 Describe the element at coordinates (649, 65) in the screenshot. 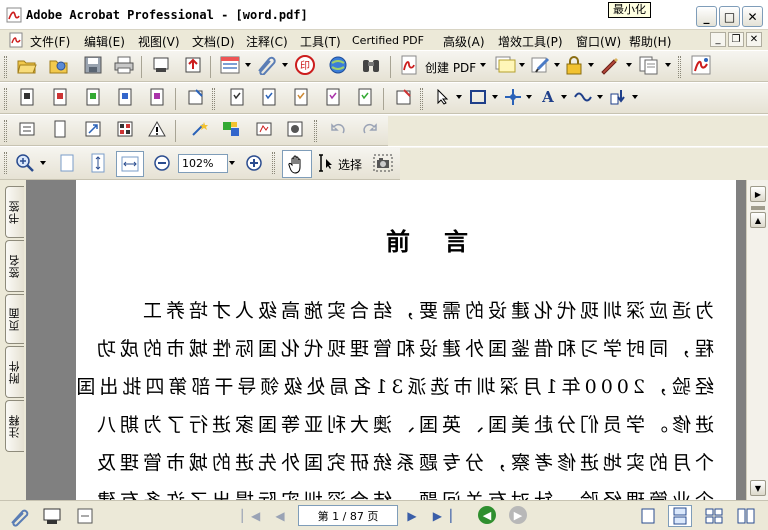

I see `pages-icon` at that location.